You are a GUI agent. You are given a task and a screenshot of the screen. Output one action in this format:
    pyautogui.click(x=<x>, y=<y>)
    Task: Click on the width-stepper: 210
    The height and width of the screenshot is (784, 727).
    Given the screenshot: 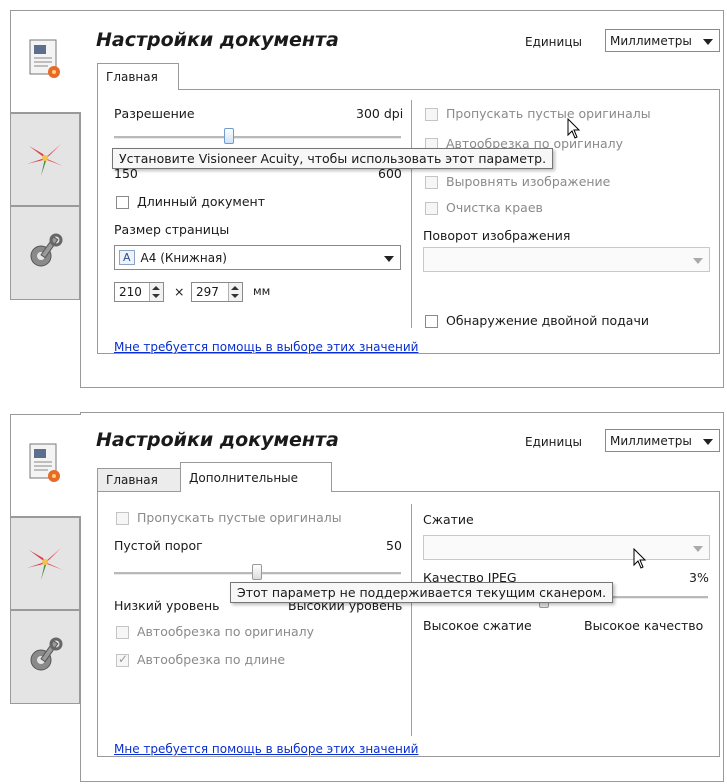 What is the action you would take?
    pyautogui.click(x=139, y=292)
    